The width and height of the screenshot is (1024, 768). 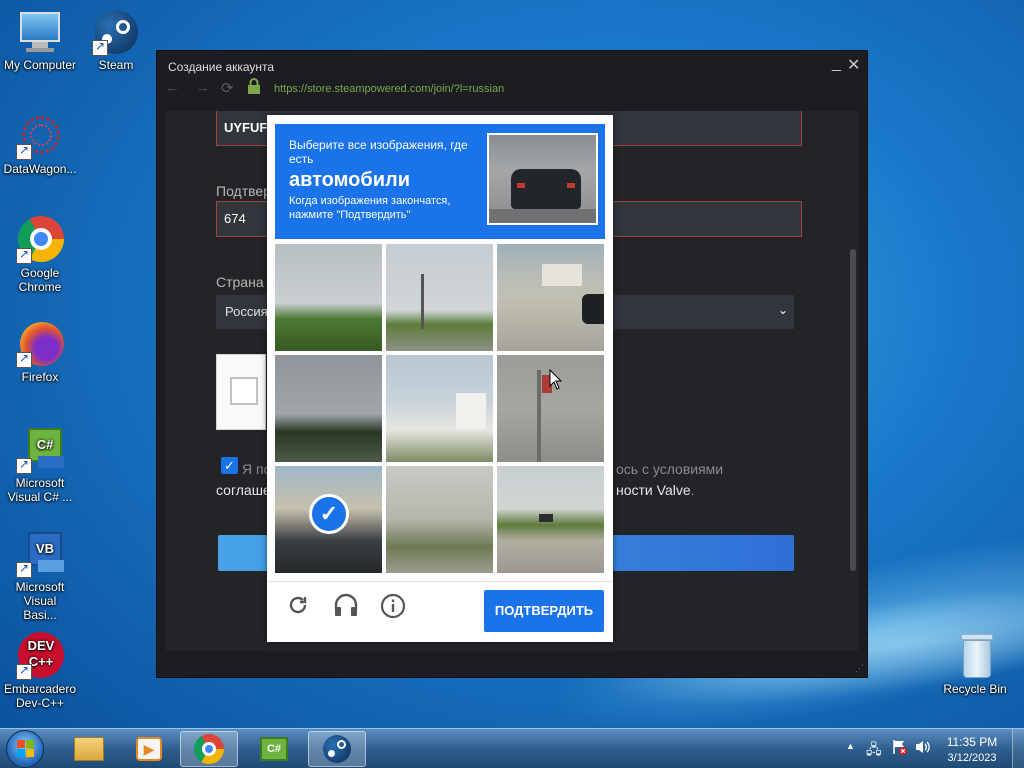 What do you see at coordinates (440, 581) in the screenshot?
I see `captcha-divider` at bounding box center [440, 581].